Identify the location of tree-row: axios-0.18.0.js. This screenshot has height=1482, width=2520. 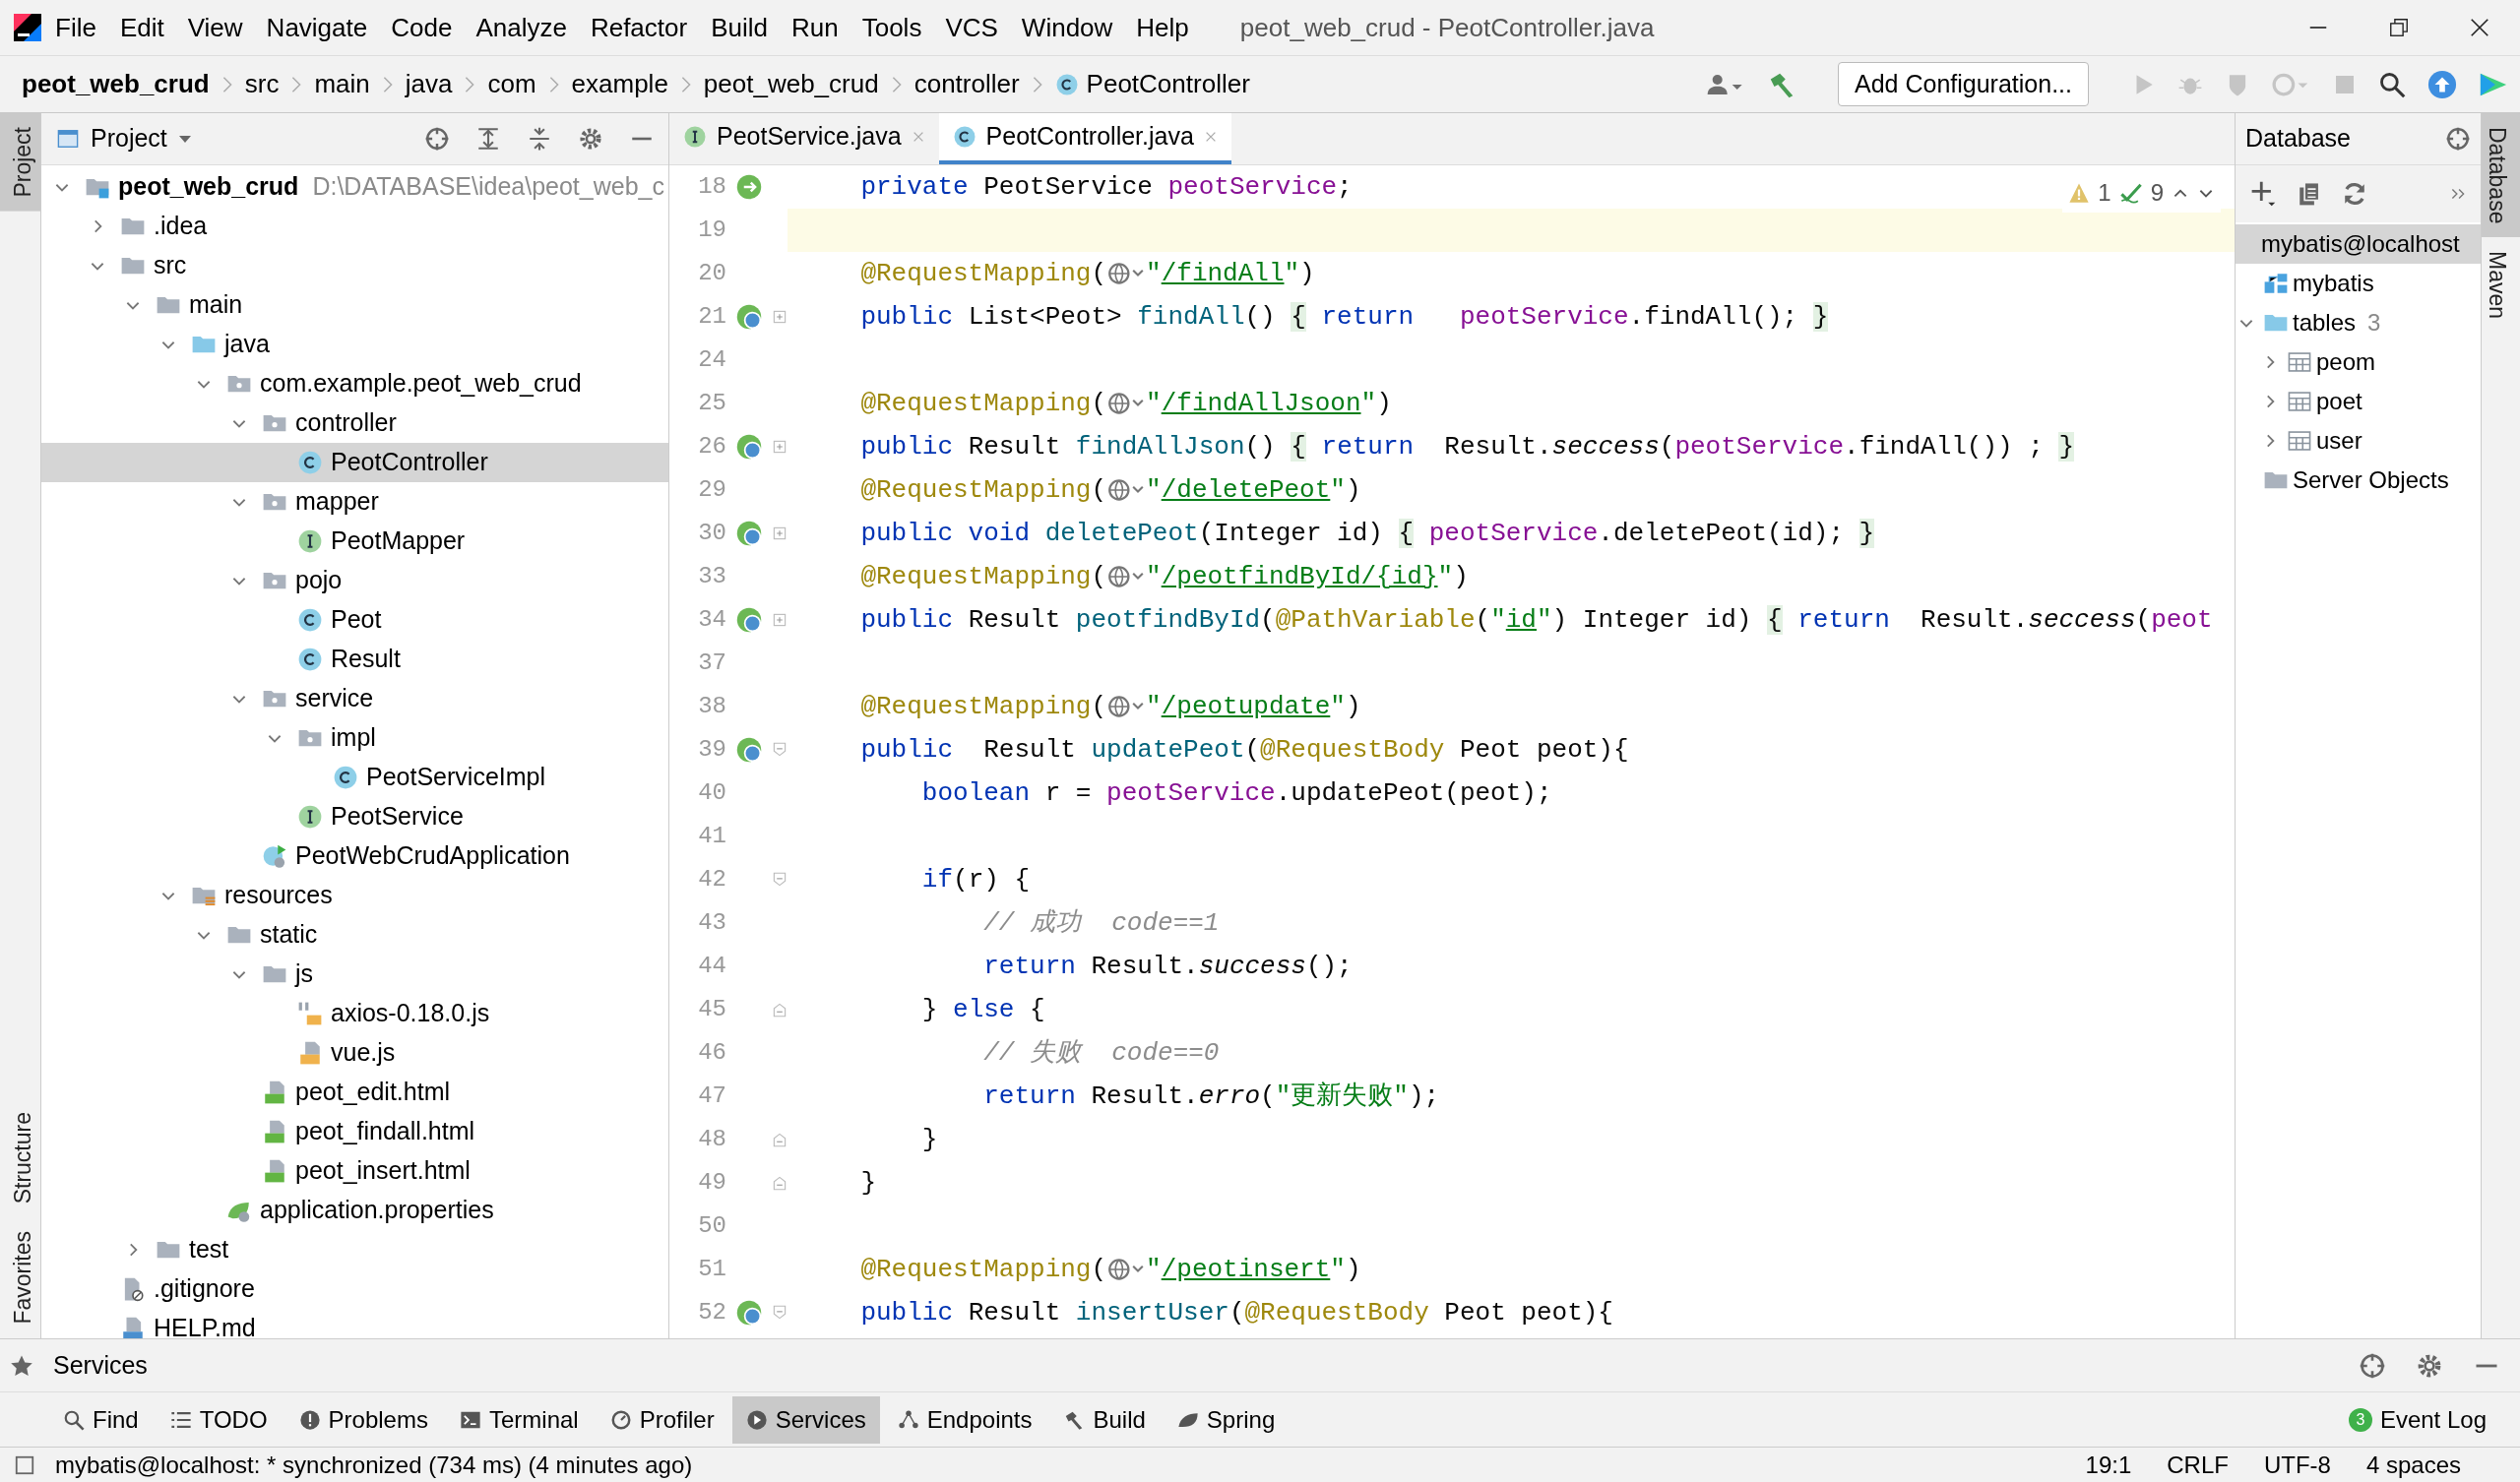
(354, 1013).